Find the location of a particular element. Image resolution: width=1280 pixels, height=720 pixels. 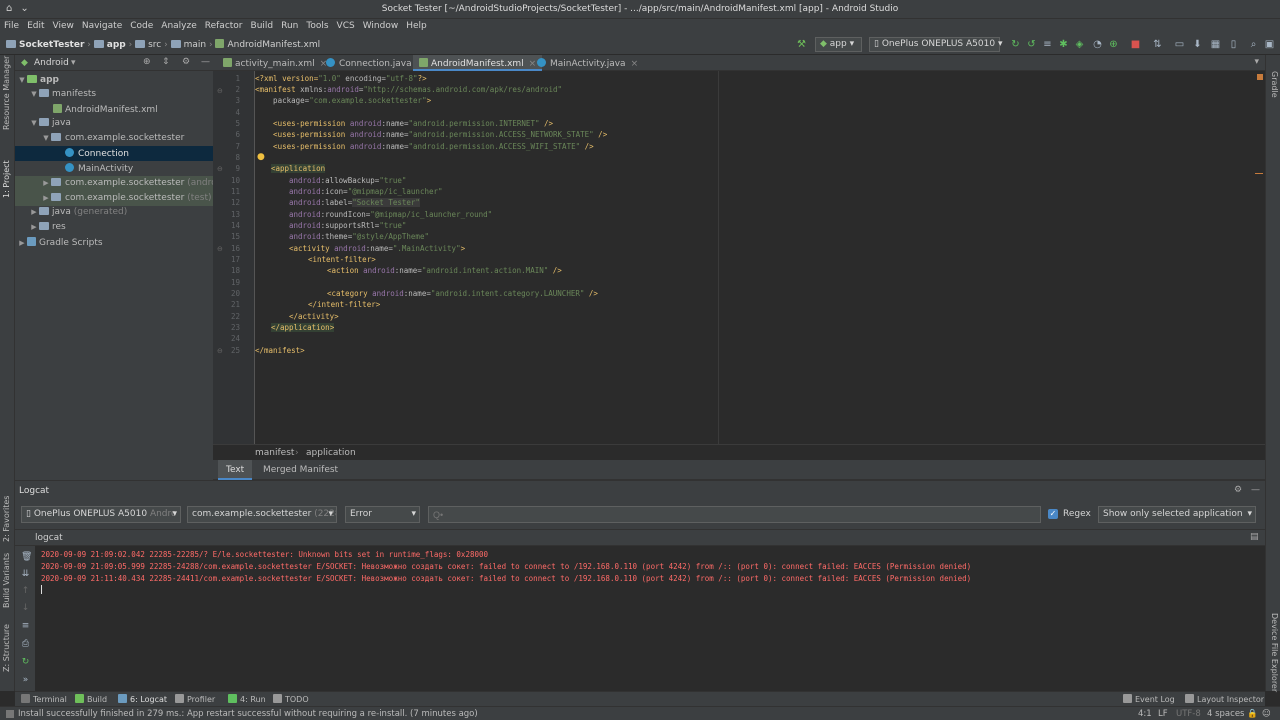

layout-icon: ▤ is located at coordinates (1254, 537).